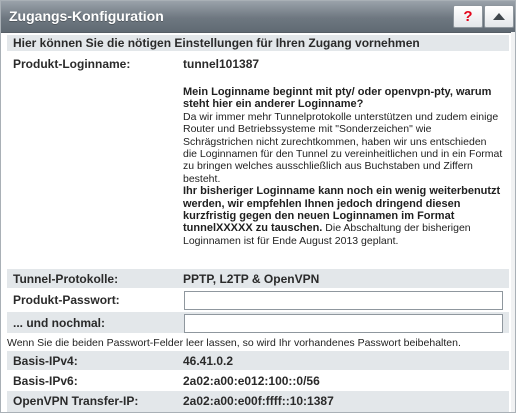 The height and width of the screenshot is (413, 516). I want to click on ipv6-label: Basis-IPv6:, so click(45, 381).